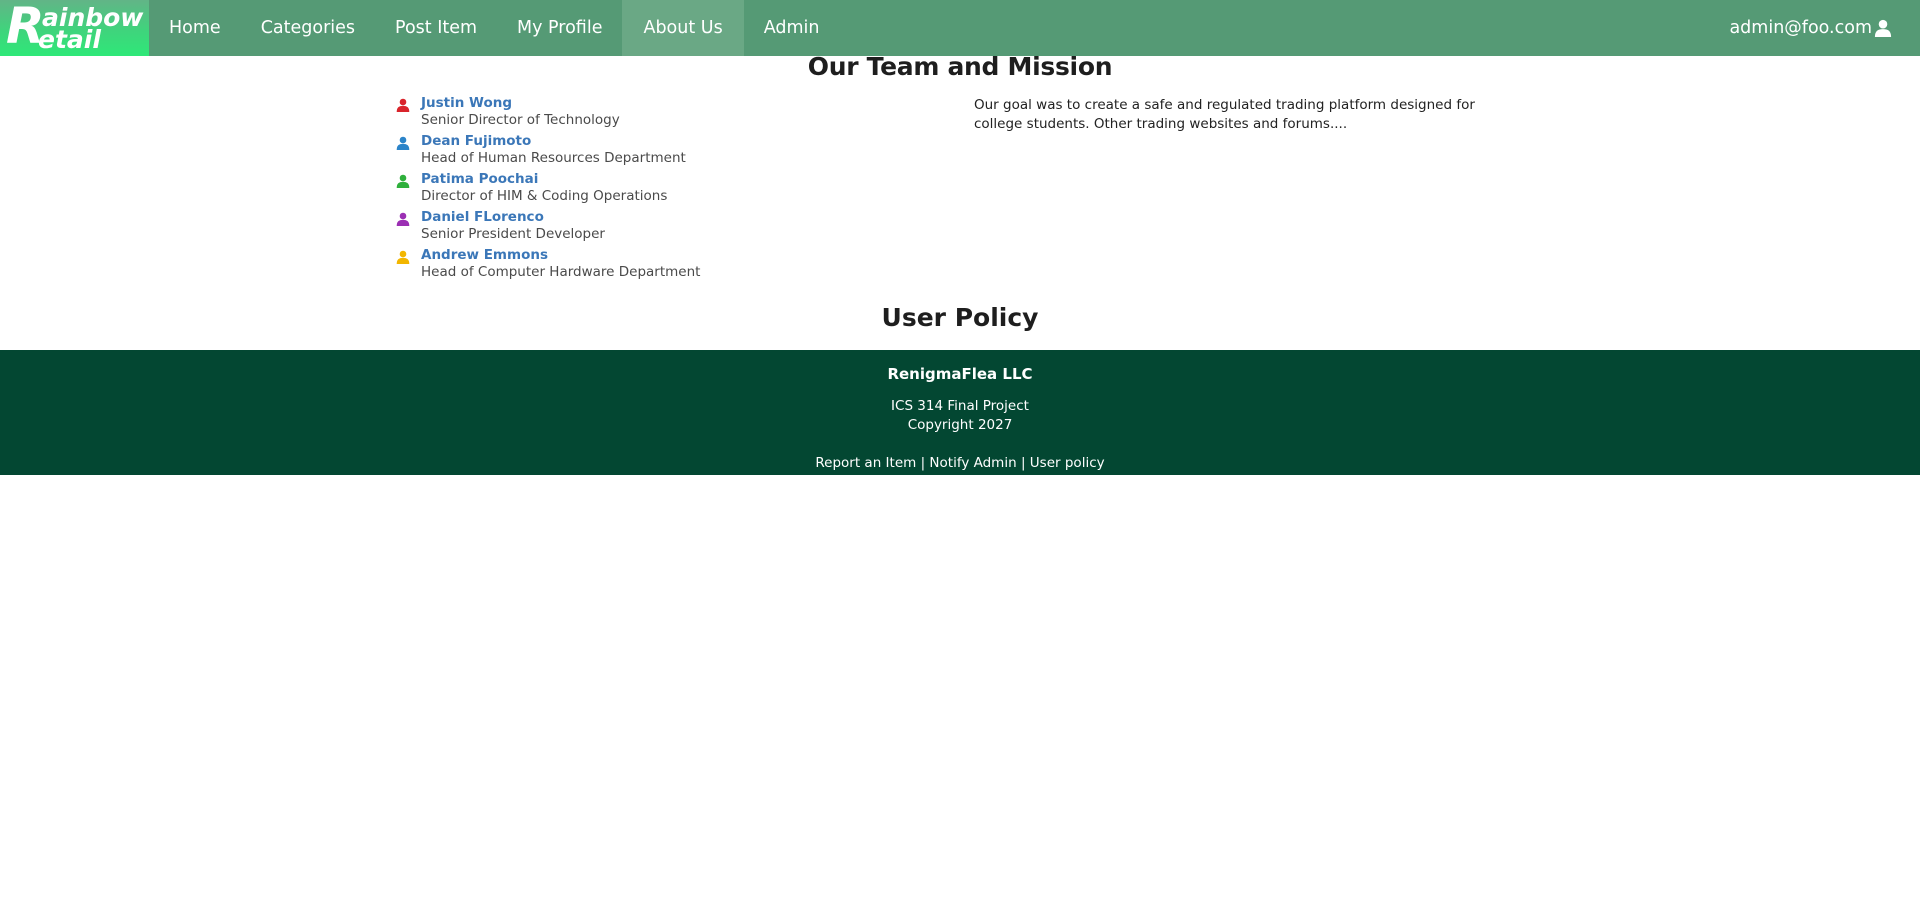  What do you see at coordinates (1067, 463) in the screenshot?
I see `user-policy-link: User policy` at bounding box center [1067, 463].